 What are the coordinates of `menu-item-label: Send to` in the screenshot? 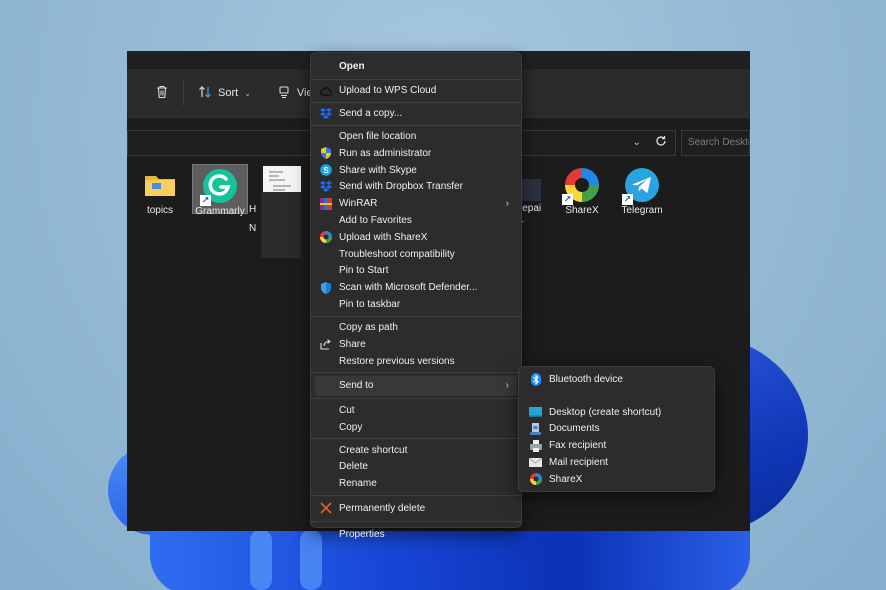 It's located at (356, 386).